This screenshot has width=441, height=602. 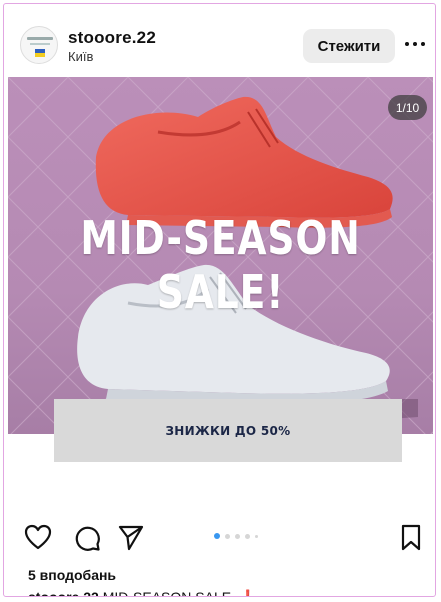 What do you see at coordinates (228, 430) in the screenshot?
I see `discount-banner: ЗНИЖКИ ДО 50%` at bounding box center [228, 430].